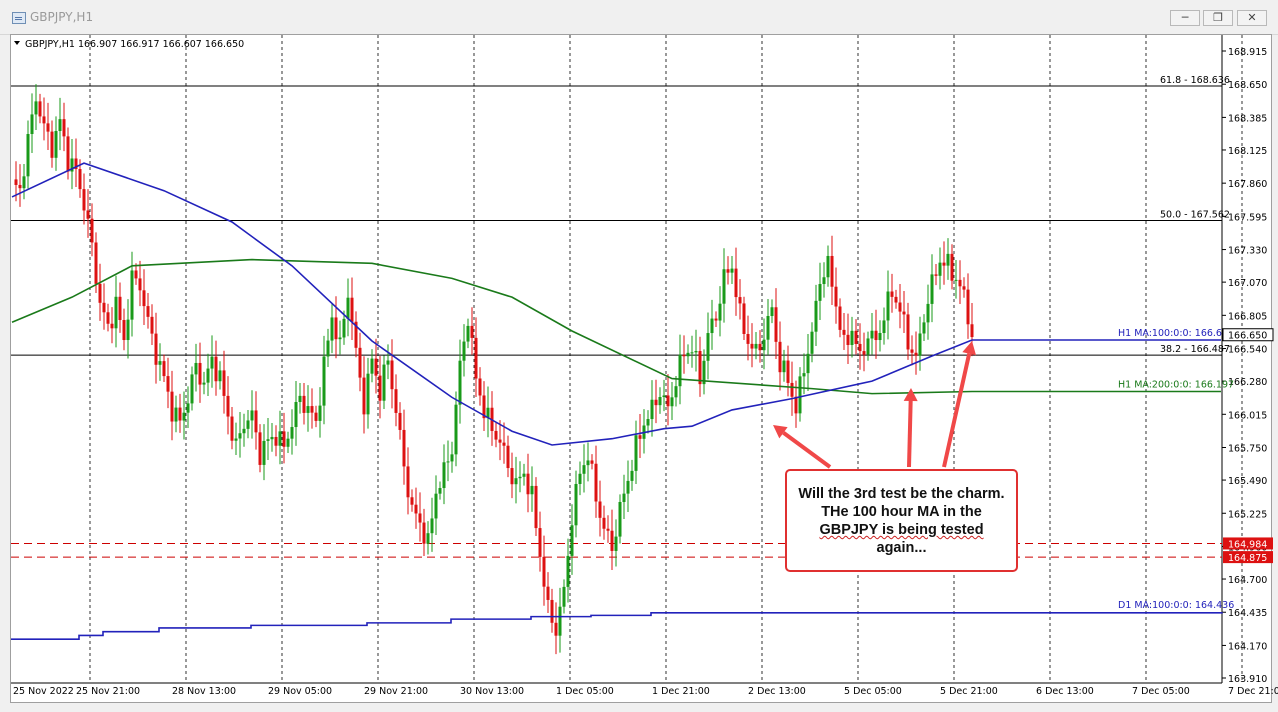 The height and width of the screenshot is (712, 1278). What do you see at coordinates (1247, 118) in the screenshot?
I see `y-tick-label: 168.385` at bounding box center [1247, 118].